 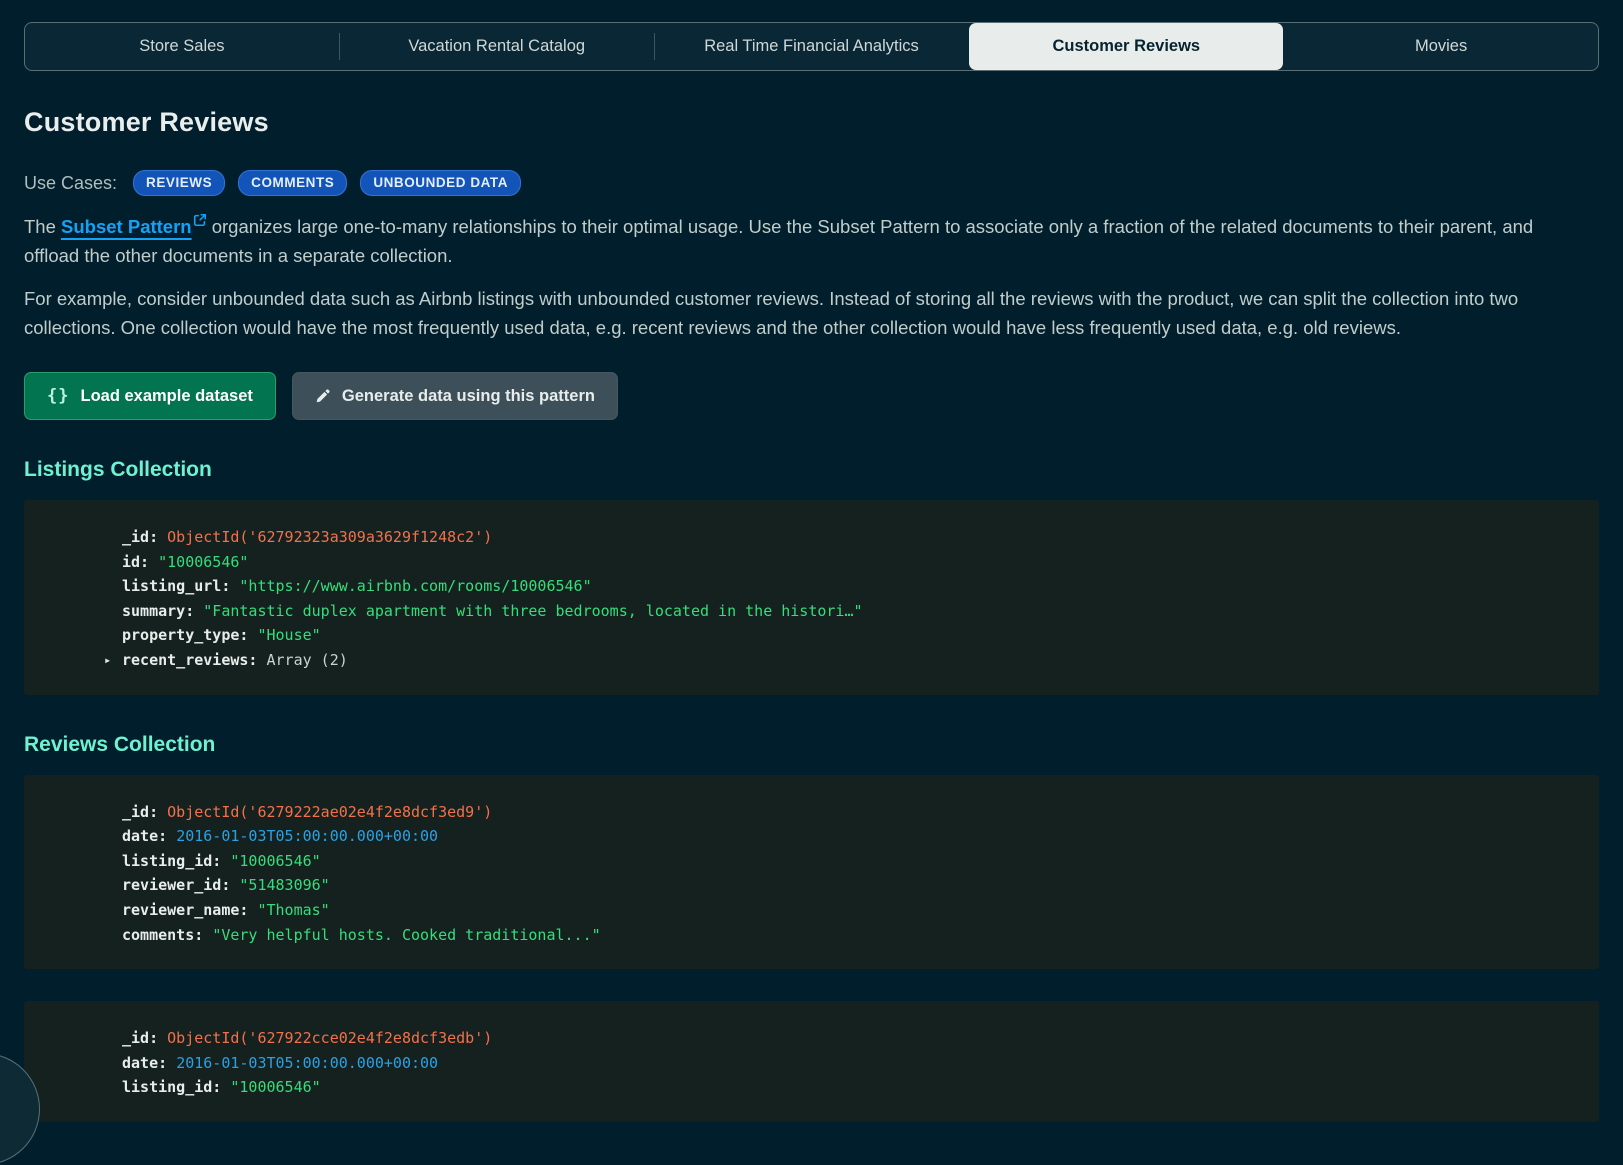 What do you see at coordinates (118, 469) in the screenshot?
I see `section-title-listings-collection: Listings Collection` at bounding box center [118, 469].